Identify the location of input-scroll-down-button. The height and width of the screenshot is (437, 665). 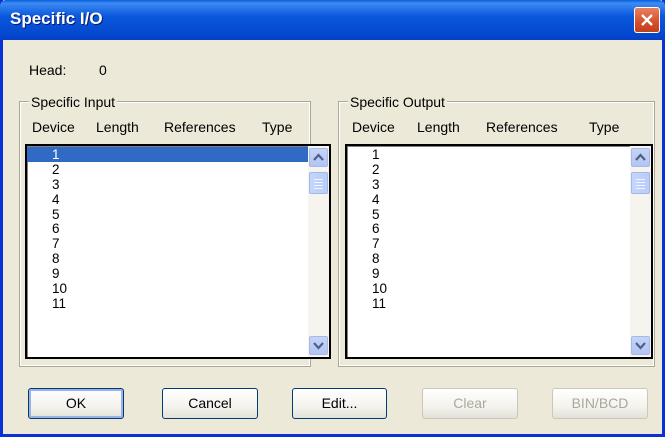
(318, 345).